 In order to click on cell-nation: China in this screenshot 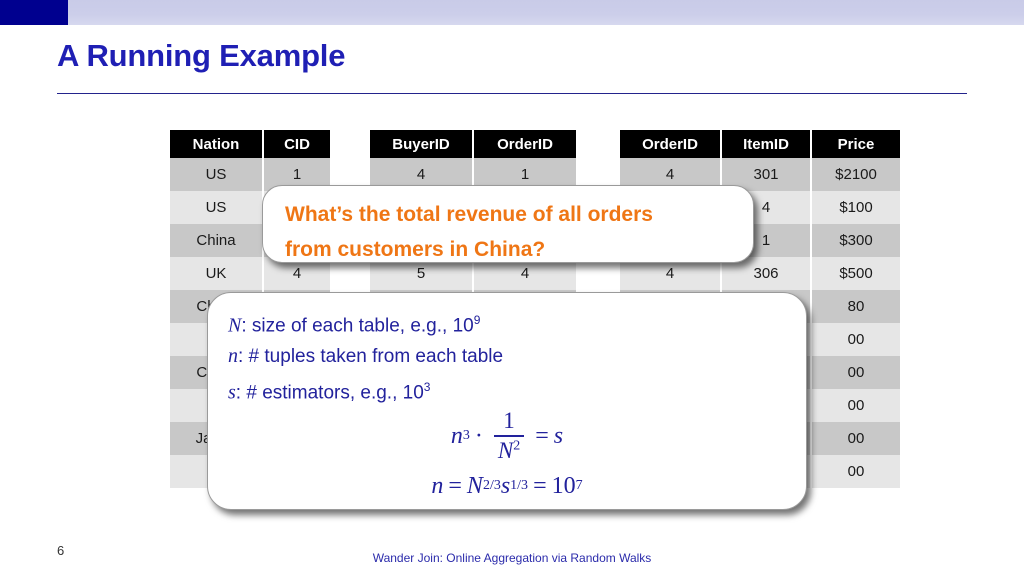, I will do `click(217, 240)`.